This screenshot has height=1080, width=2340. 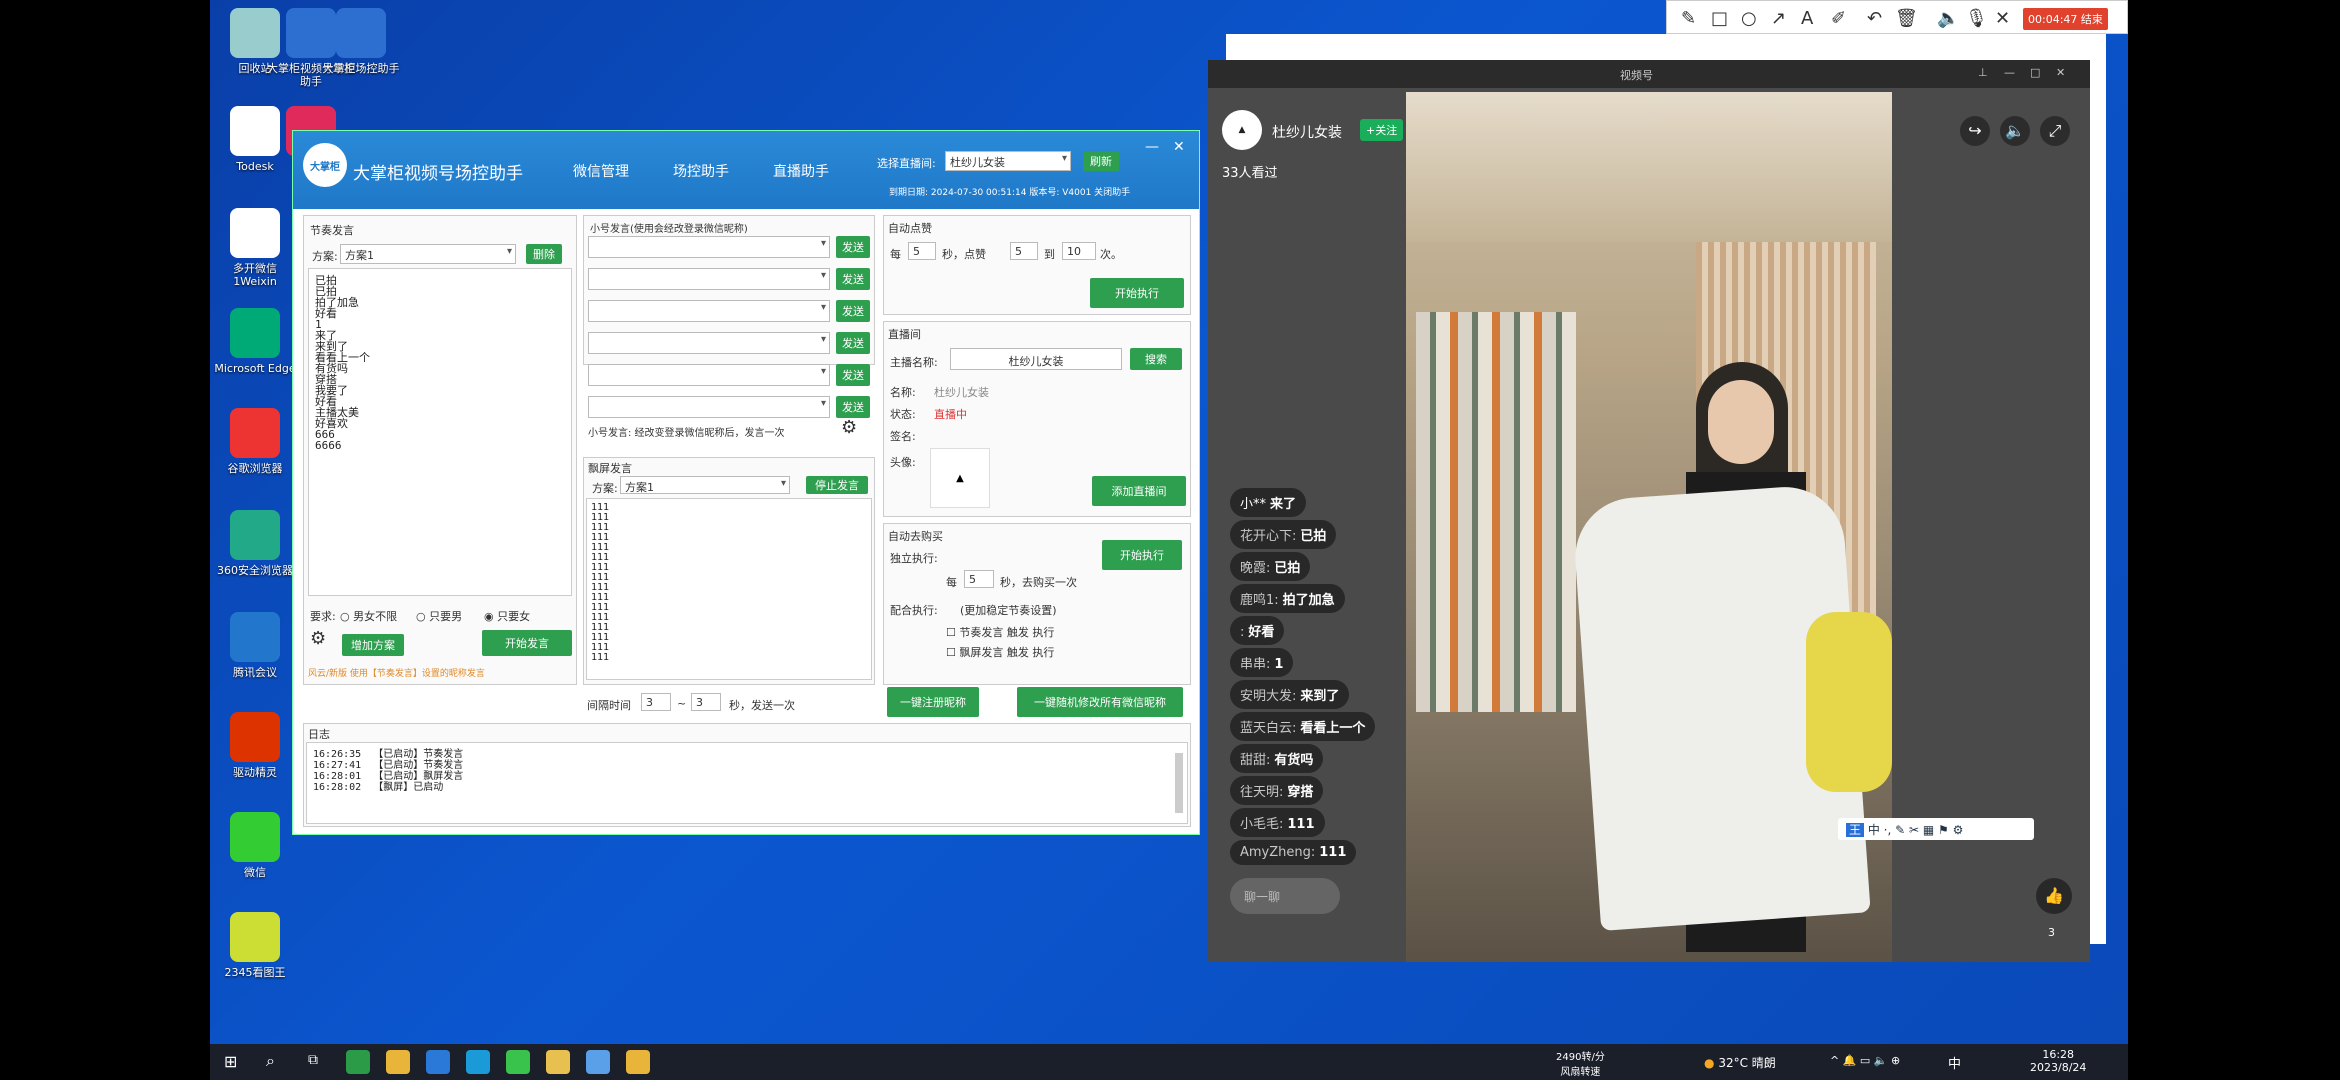 What do you see at coordinates (255, 543) in the screenshot?
I see `desktop-icon: 360安全浏览器` at bounding box center [255, 543].